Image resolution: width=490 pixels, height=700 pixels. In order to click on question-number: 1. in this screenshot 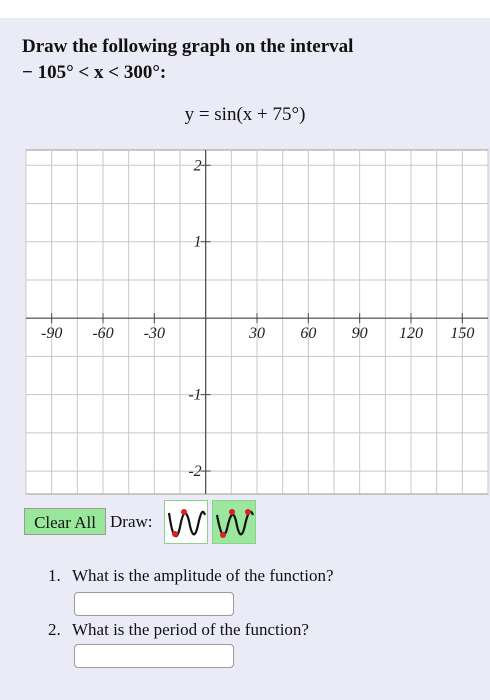, I will do `click(54, 575)`.